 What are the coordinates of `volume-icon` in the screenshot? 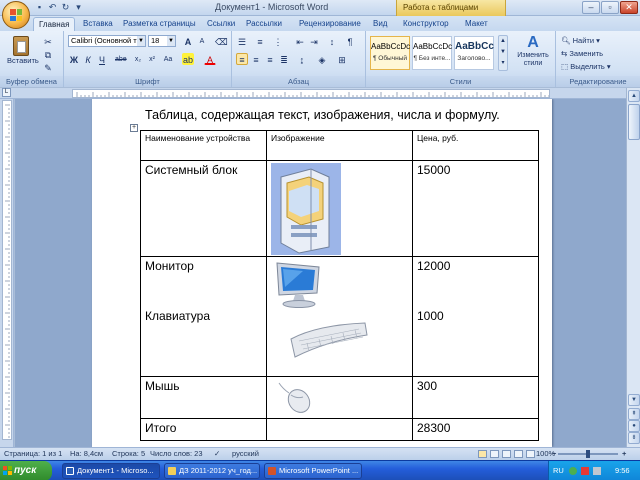 It's located at (597, 471).